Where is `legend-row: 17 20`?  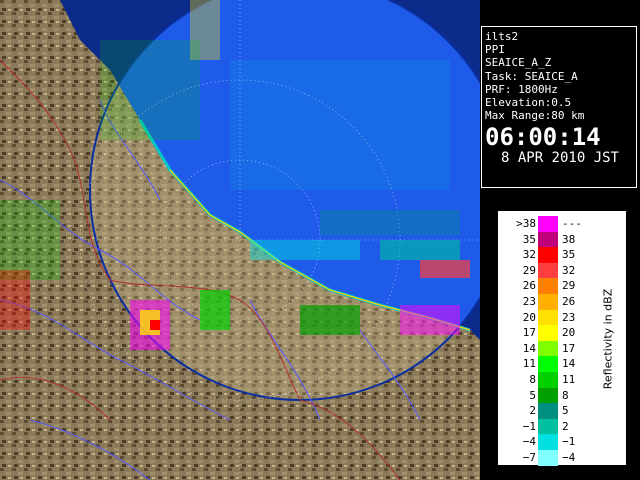 legend-row: 17 20 is located at coordinates (550, 333).